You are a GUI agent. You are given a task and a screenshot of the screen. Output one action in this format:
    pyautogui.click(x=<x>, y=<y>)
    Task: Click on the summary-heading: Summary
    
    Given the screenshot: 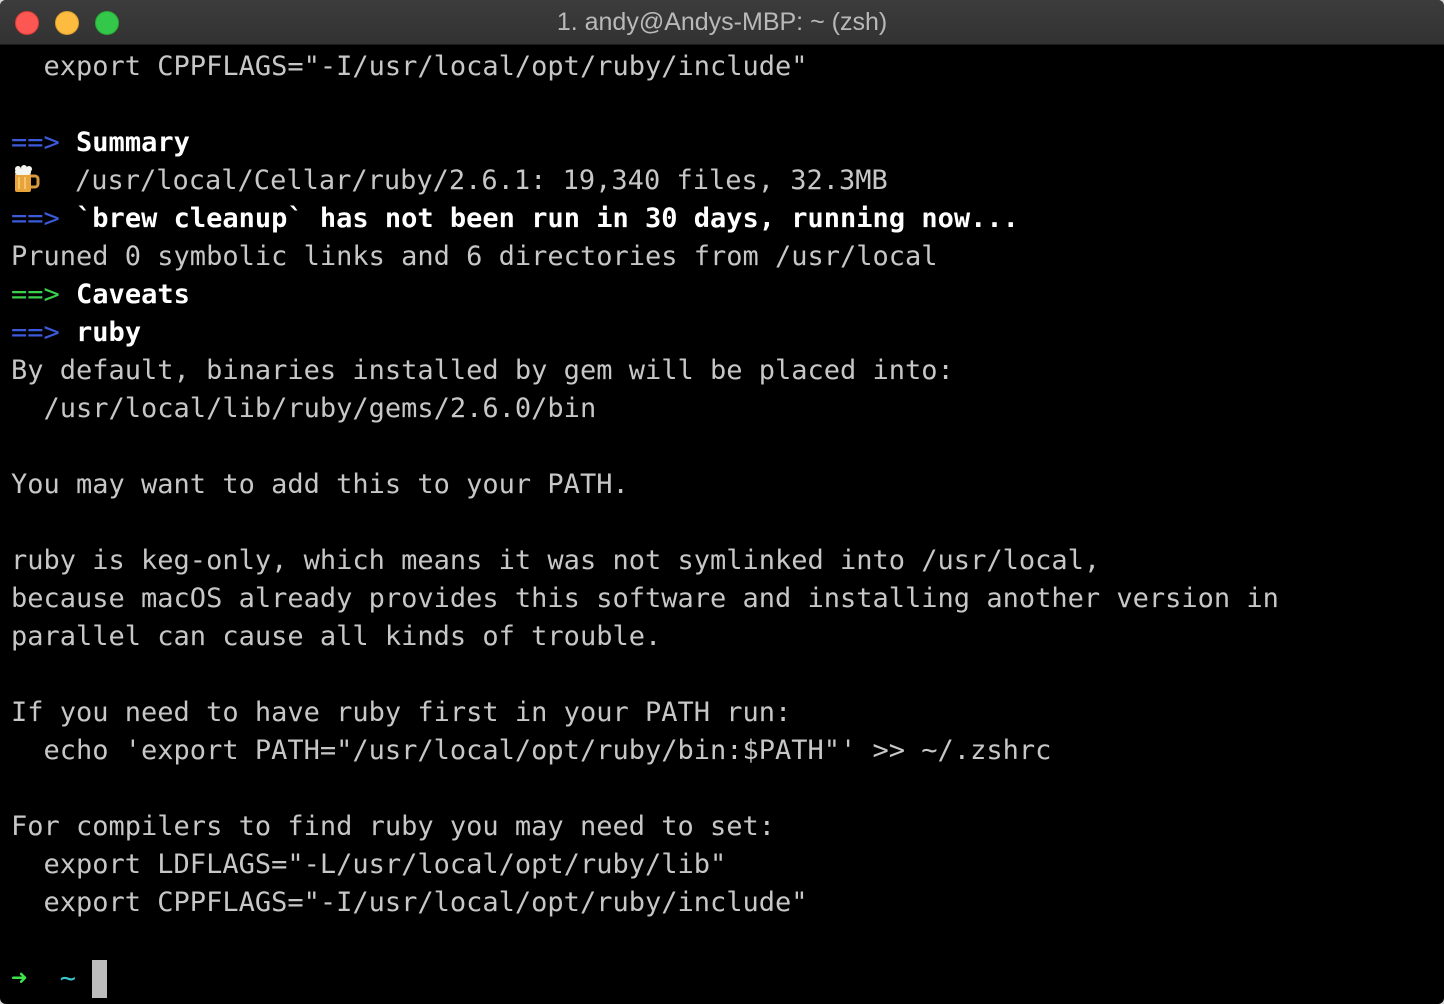 What is the action you would take?
    pyautogui.click(x=133, y=142)
    